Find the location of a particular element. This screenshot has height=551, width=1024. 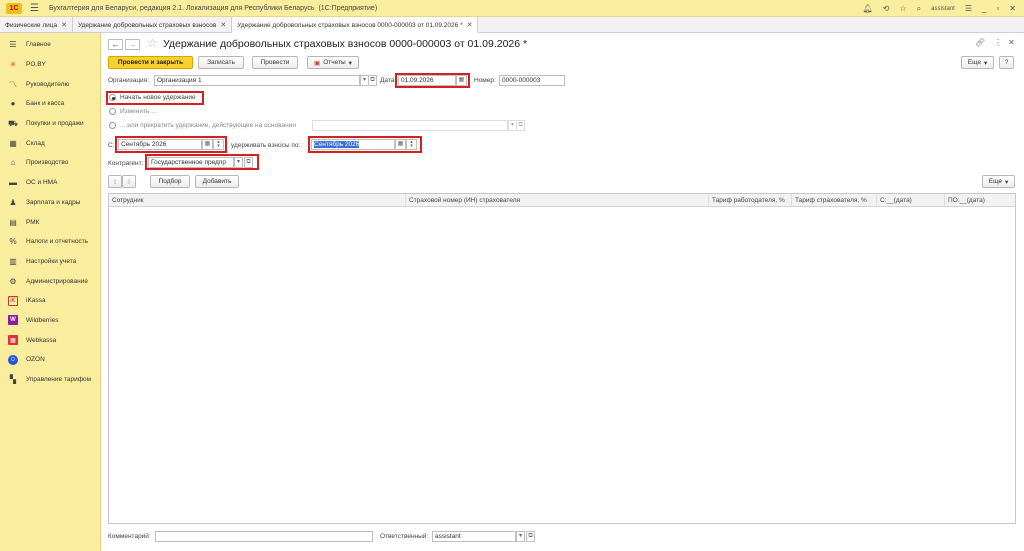

sidebar-item-main: ☰ Главное is located at coordinates (50, 45).